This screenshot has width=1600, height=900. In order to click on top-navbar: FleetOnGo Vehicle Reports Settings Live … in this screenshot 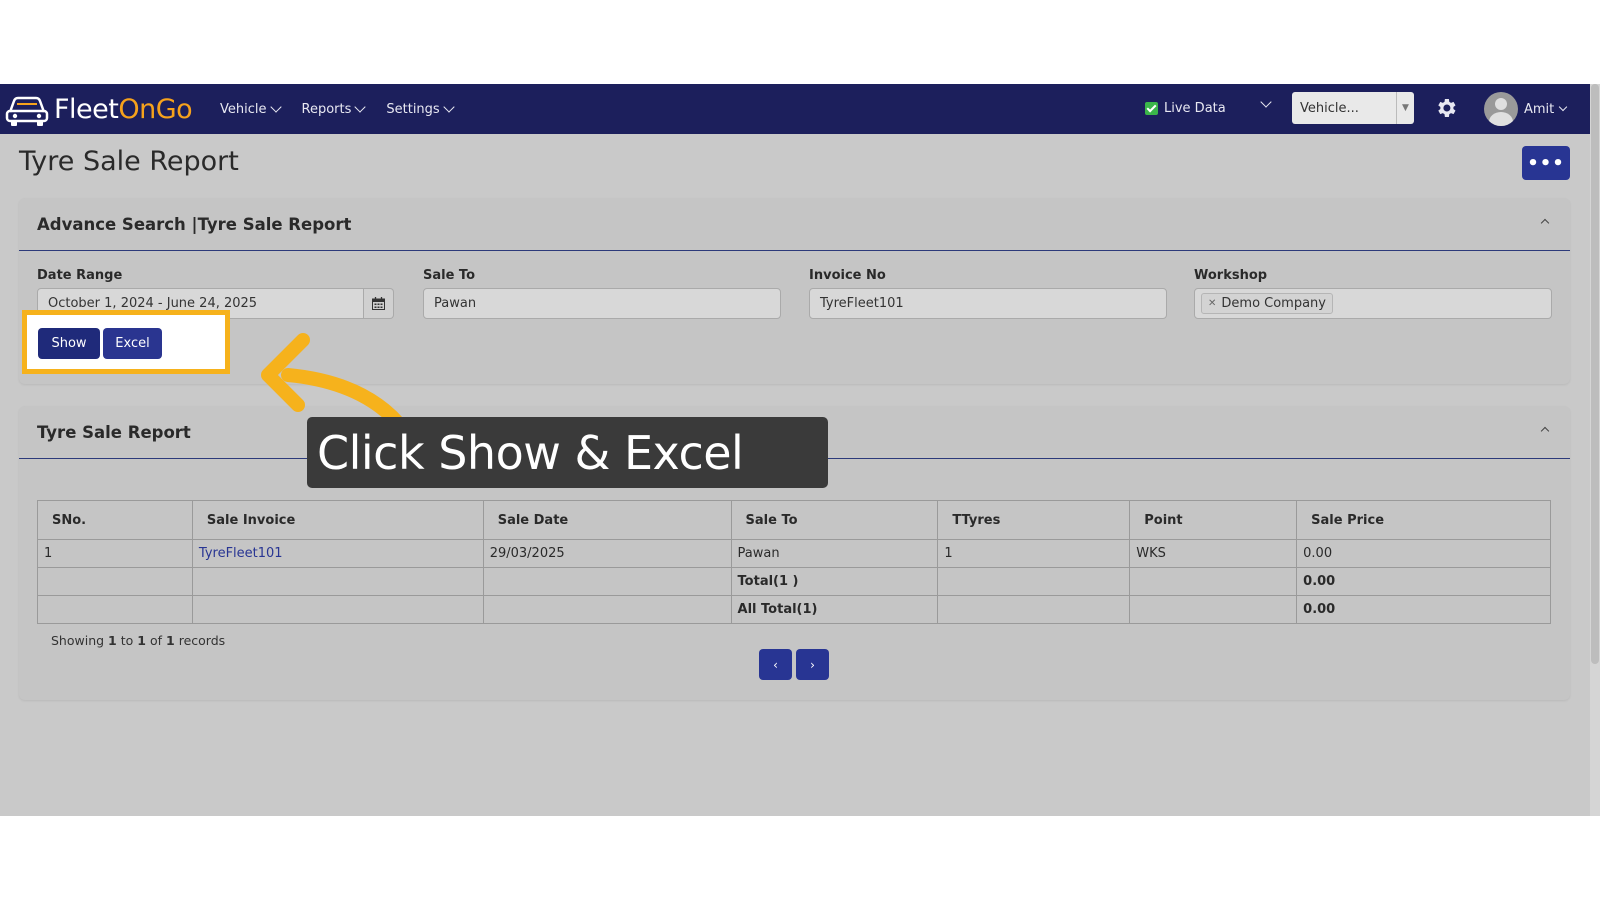, I will do `click(795, 109)`.